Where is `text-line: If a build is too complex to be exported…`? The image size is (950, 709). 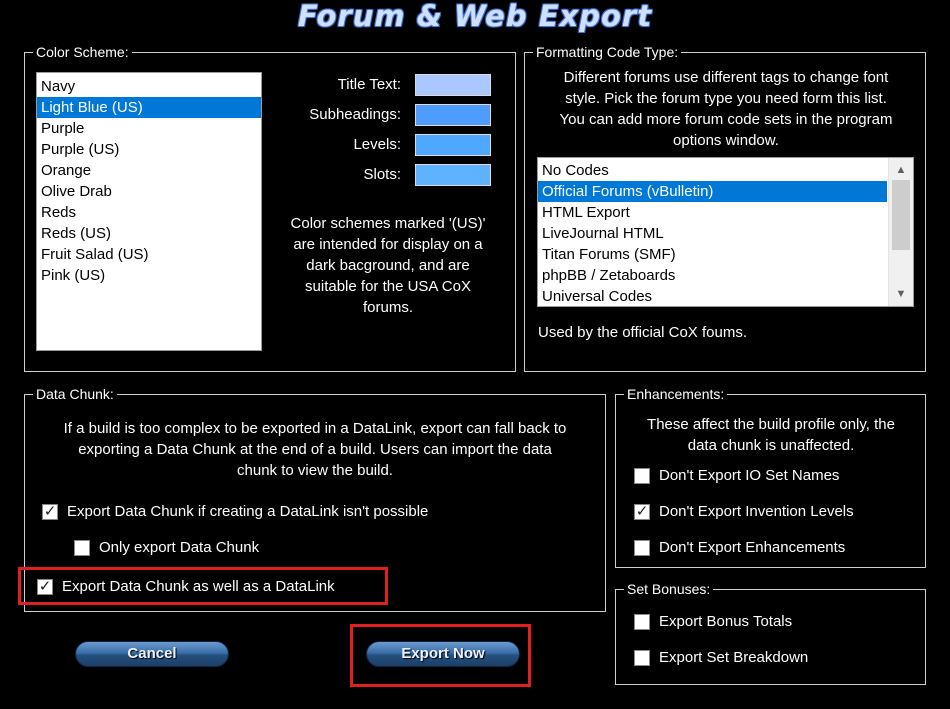
text-line: If a build is too complex to be exported… is located at coordinates (315, 428).